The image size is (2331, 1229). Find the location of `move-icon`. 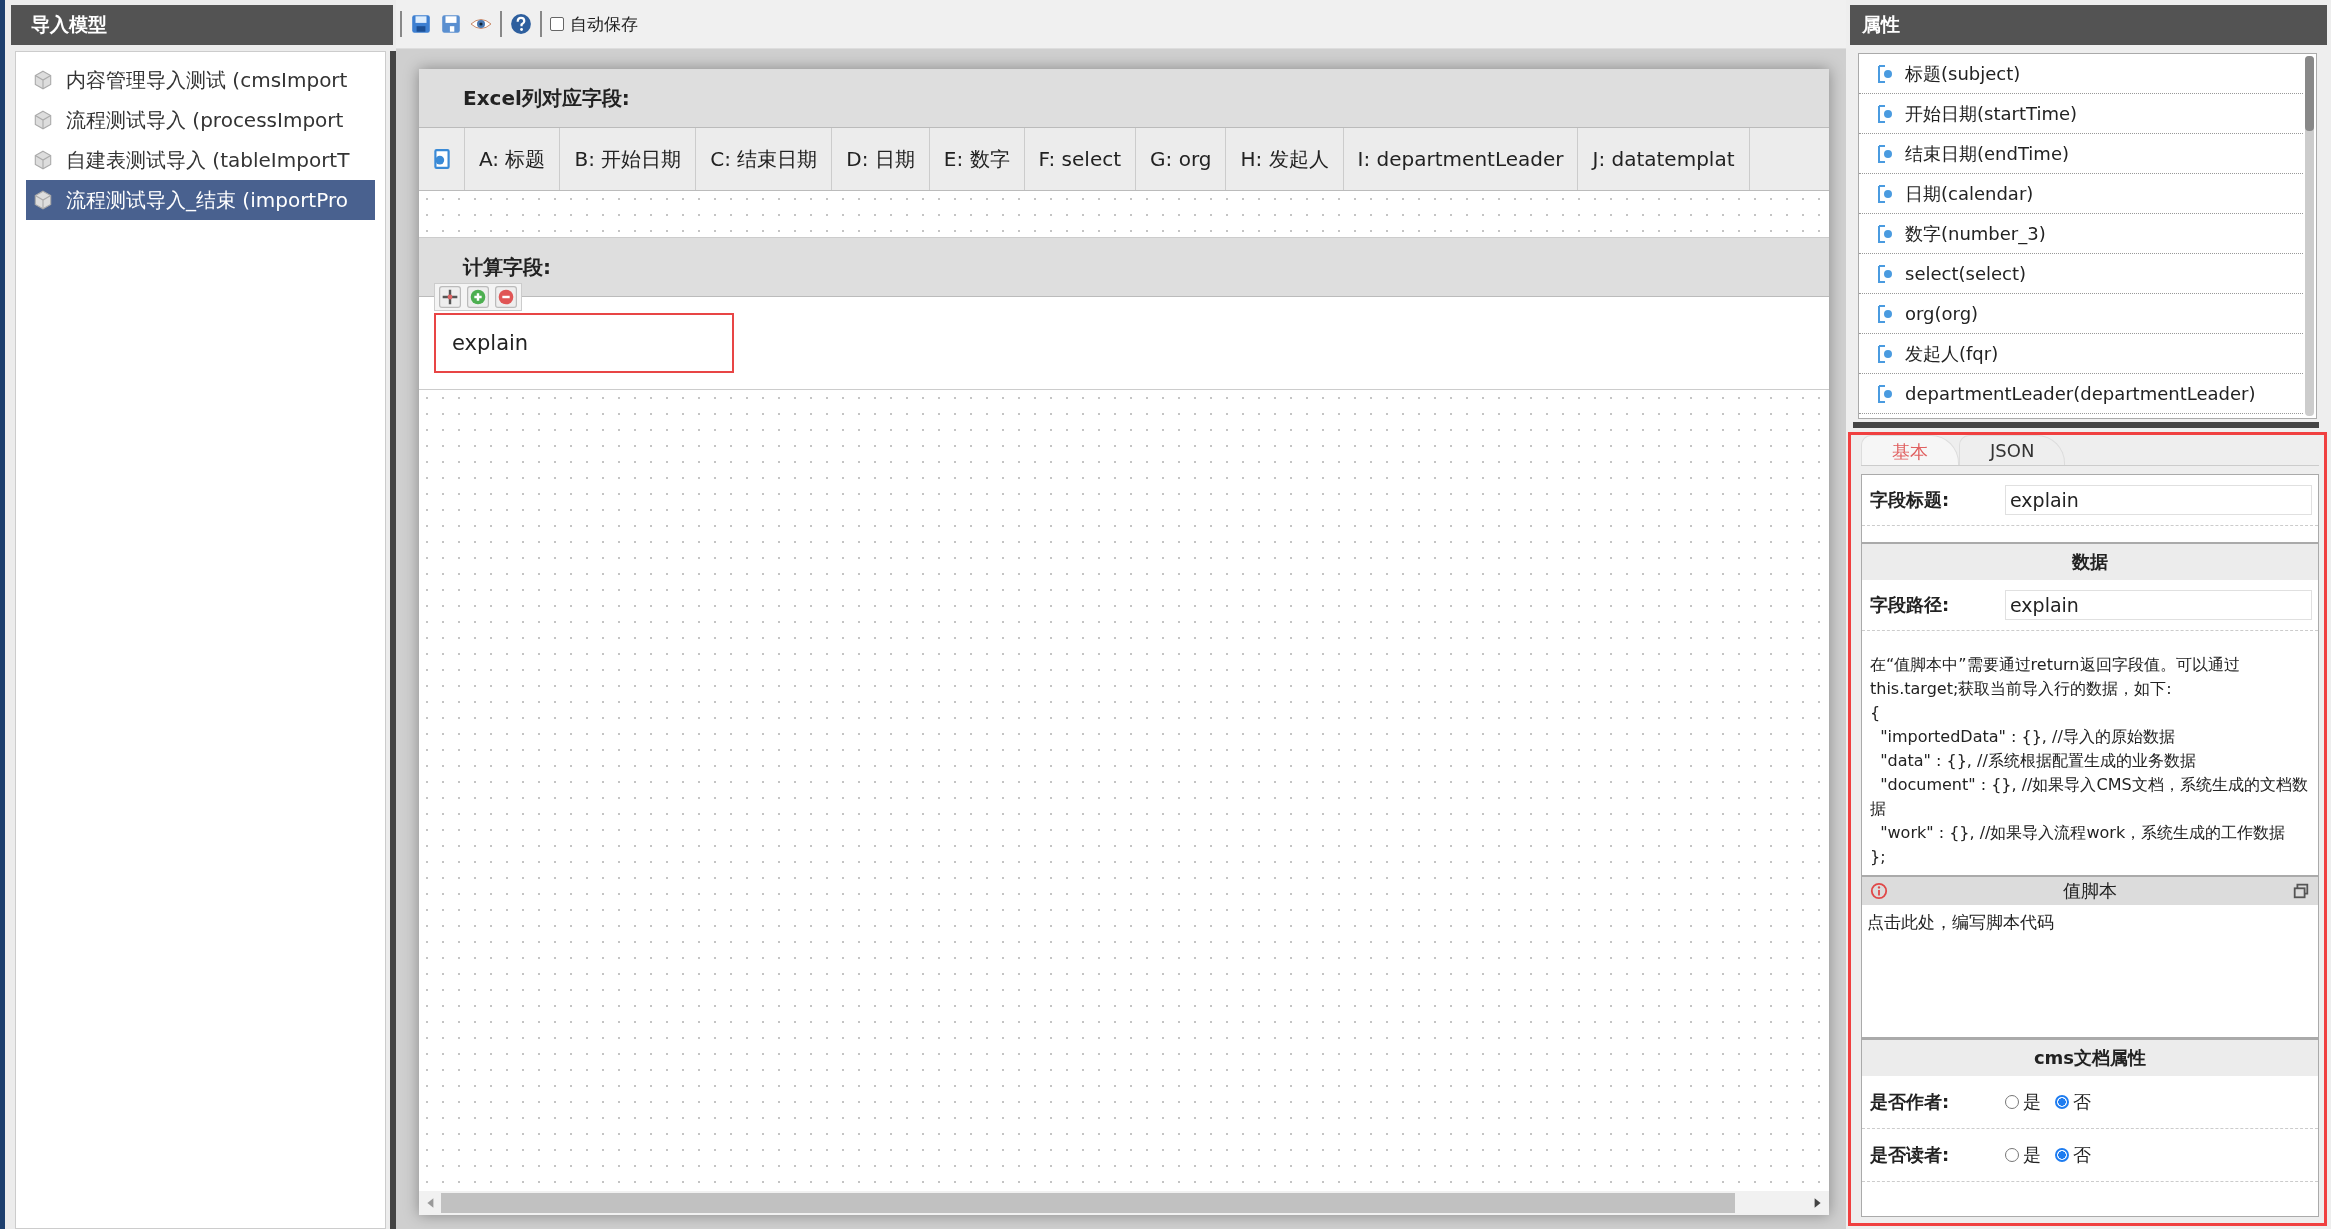

move-icon is located at coordinates (450, 297).